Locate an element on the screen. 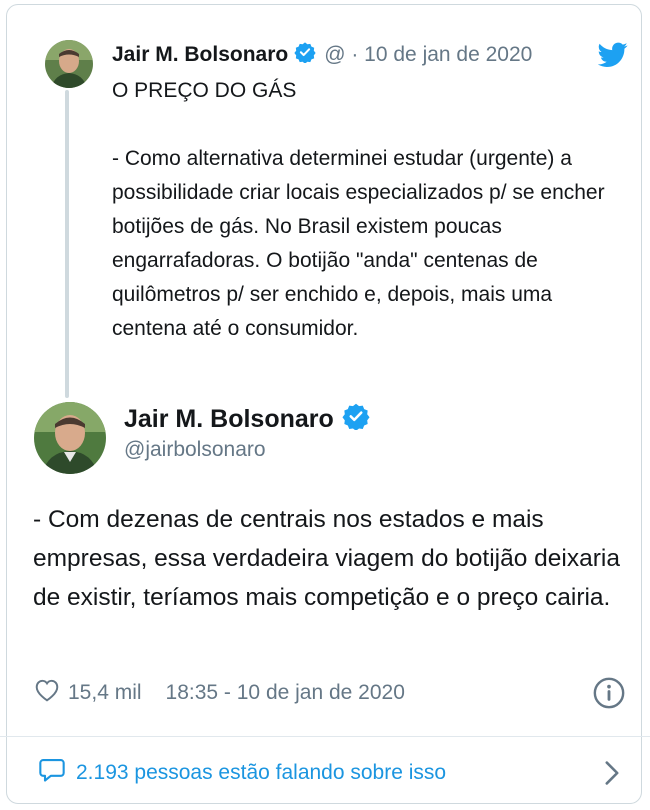 The height and width of the screenshot is (810, 650). main-tweet-header: Jair M. Bolsonaro @jairbolsonaro is located at coordinates (247, 432).